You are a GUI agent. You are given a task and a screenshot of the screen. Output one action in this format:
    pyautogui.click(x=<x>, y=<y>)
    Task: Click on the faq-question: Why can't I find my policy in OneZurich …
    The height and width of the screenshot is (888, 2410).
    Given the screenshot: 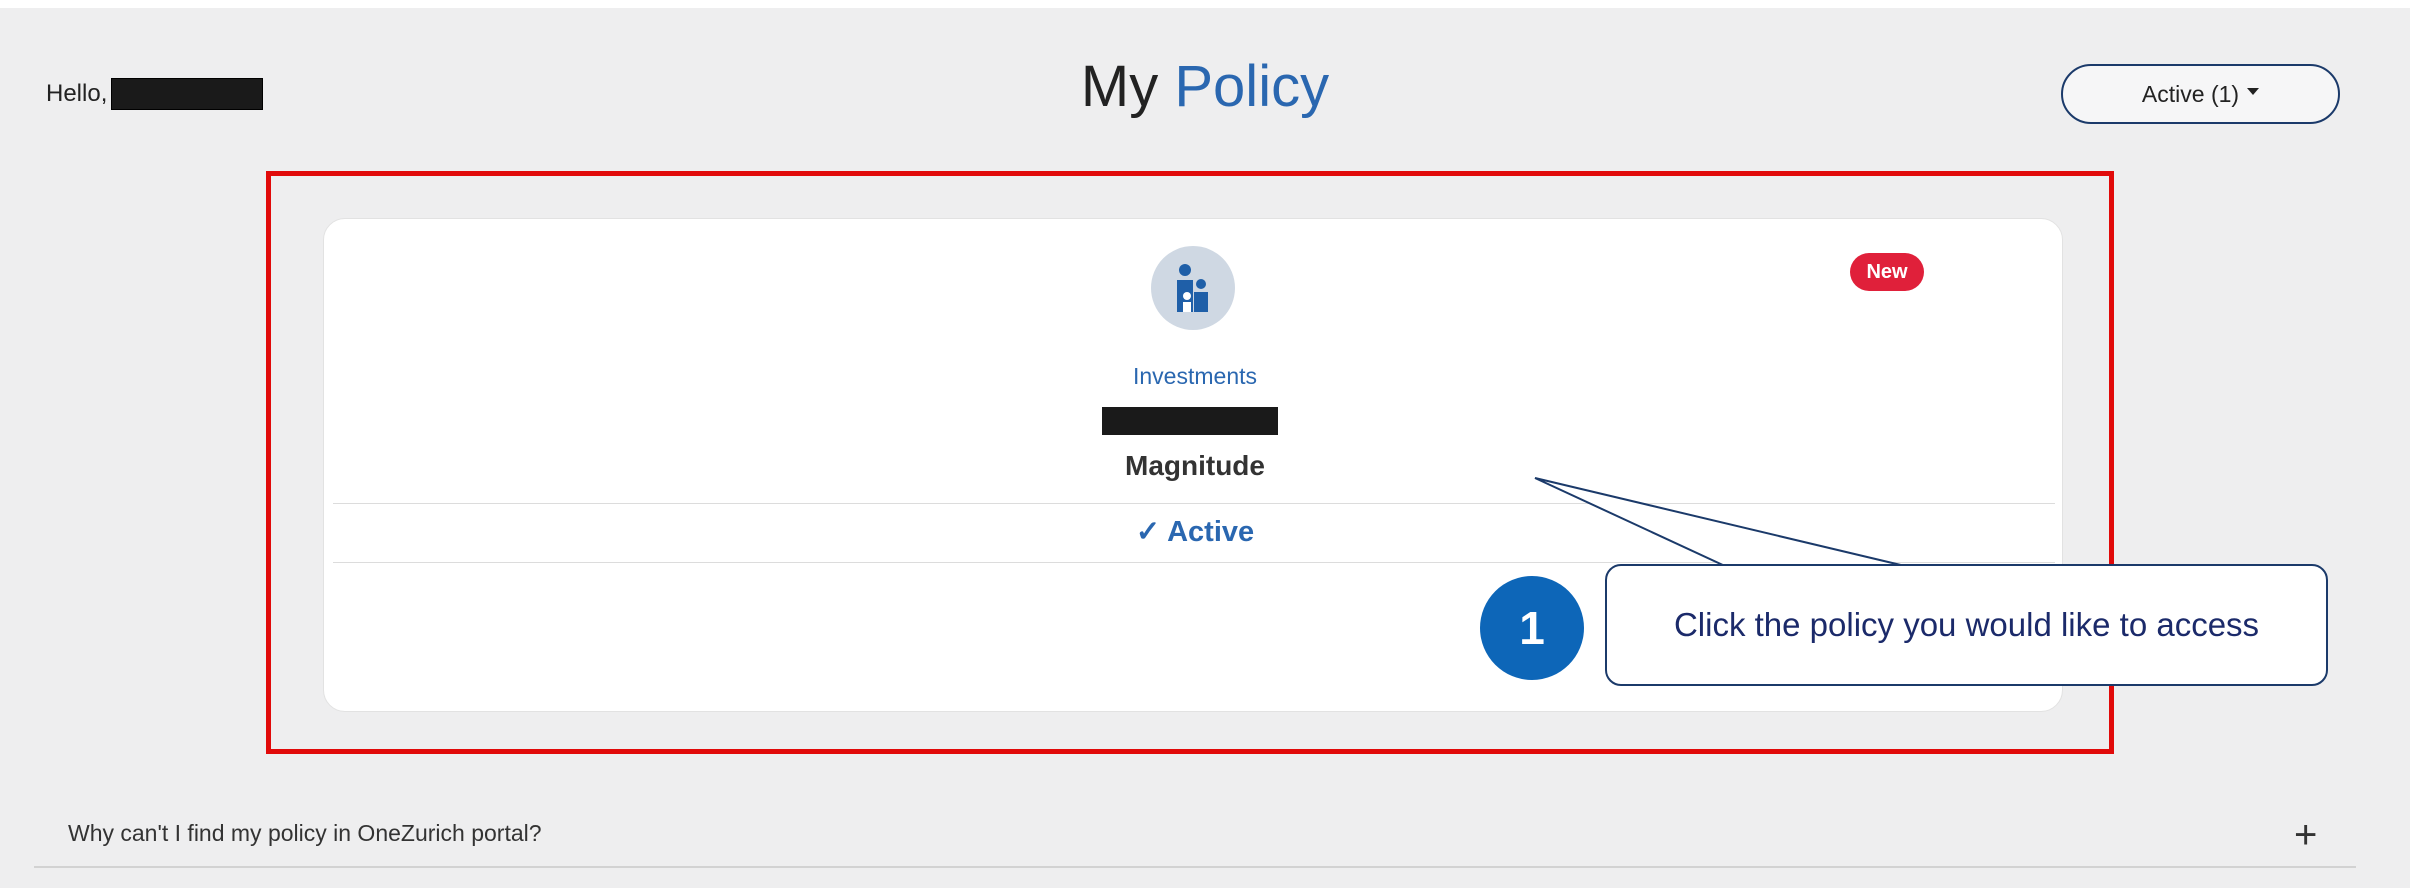 What is the action you would take?
    pyautogui.click(x=305, y=833)
    